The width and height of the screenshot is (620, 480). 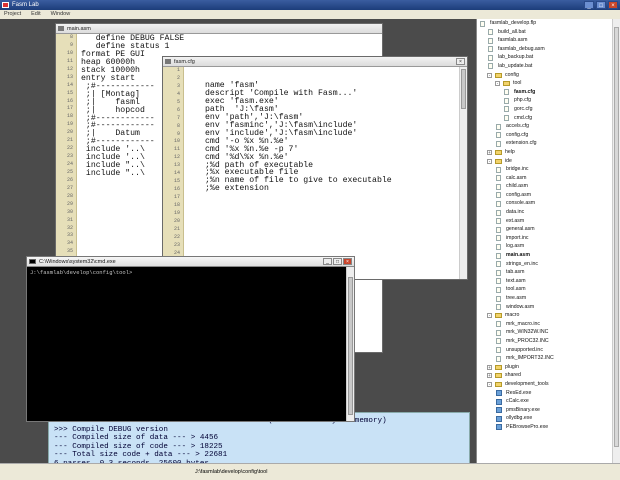 What do you see at coordinates (545, 272) in the screenshot?
I see `tree-item: tab.asm` at bounding box center [545, 272].